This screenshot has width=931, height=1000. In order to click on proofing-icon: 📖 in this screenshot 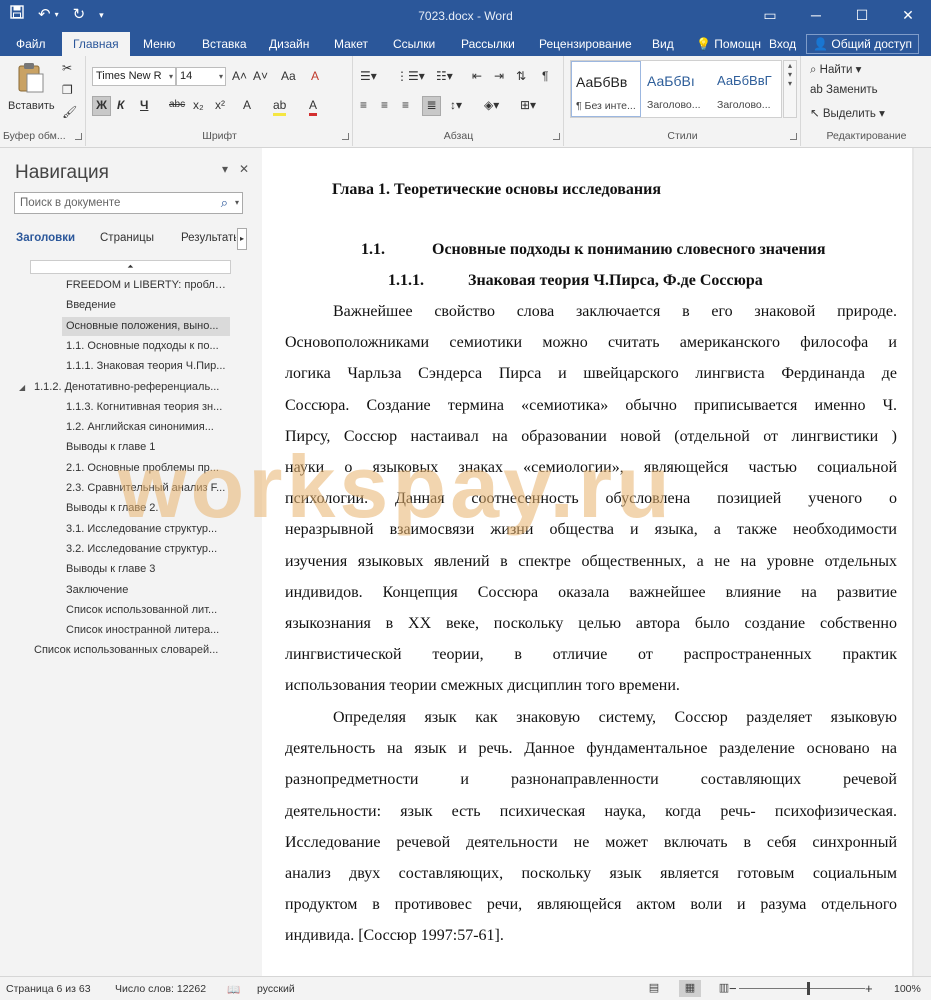, I will do `click(233, 989)`.